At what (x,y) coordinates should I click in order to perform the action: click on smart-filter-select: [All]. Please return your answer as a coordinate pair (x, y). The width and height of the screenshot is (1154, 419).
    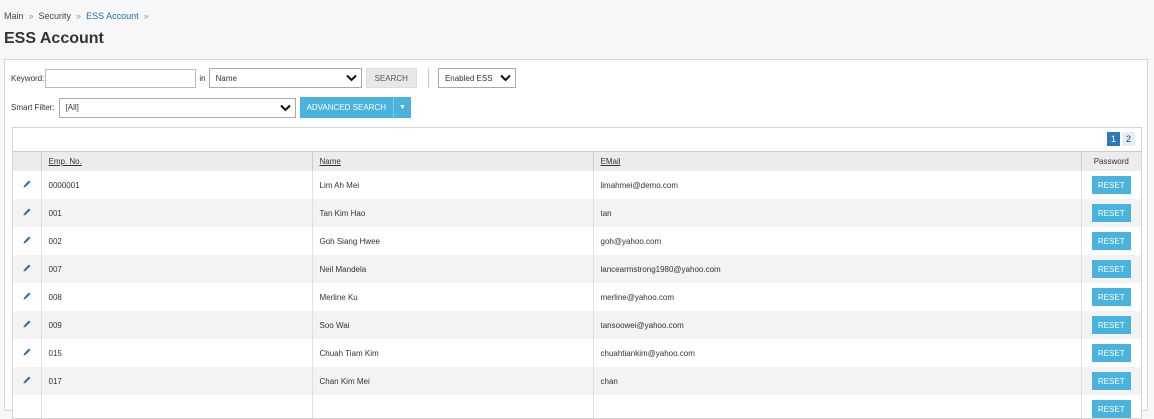
    Looking at the image, I should click on (177, 107).